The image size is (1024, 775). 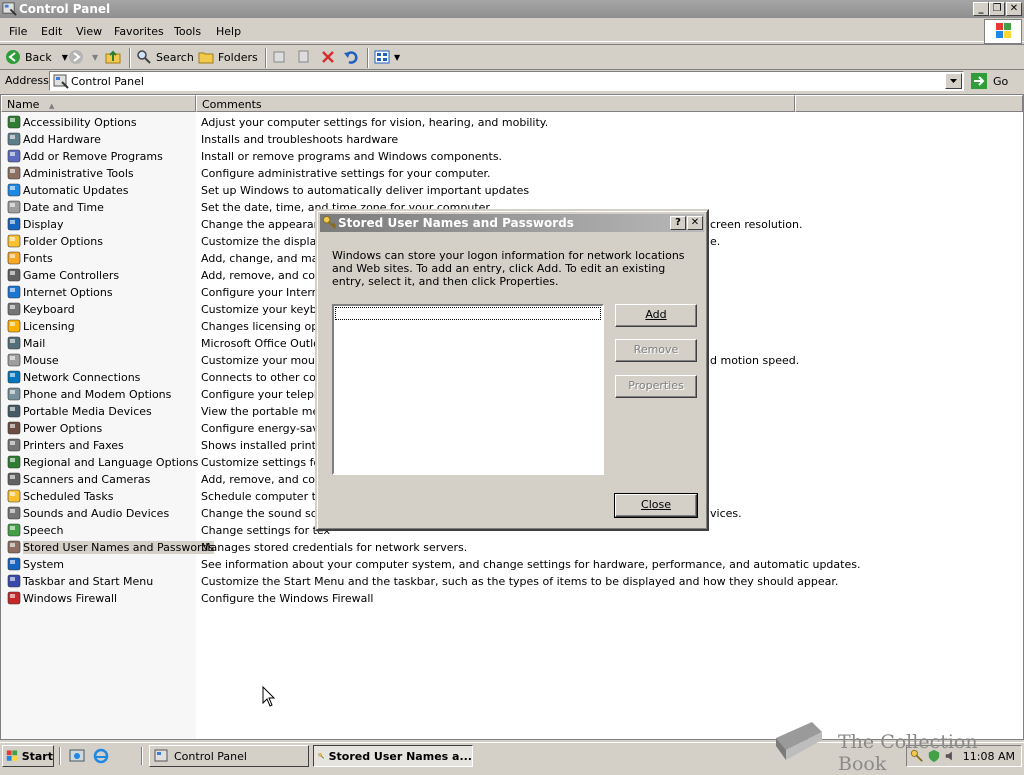 I want to click on menu-edit: Edit, so click(x=51, y=31).